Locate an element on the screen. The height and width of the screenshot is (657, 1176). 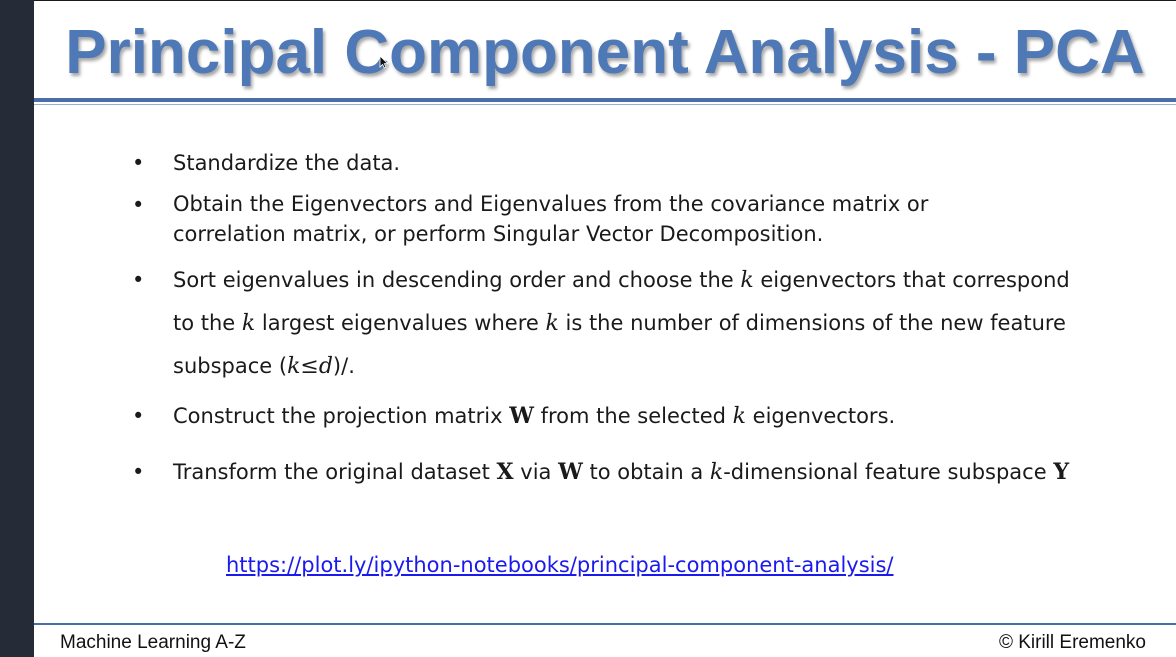
slide-title: Principal Component Analysis - PCA is located at coordinates (605, 52).